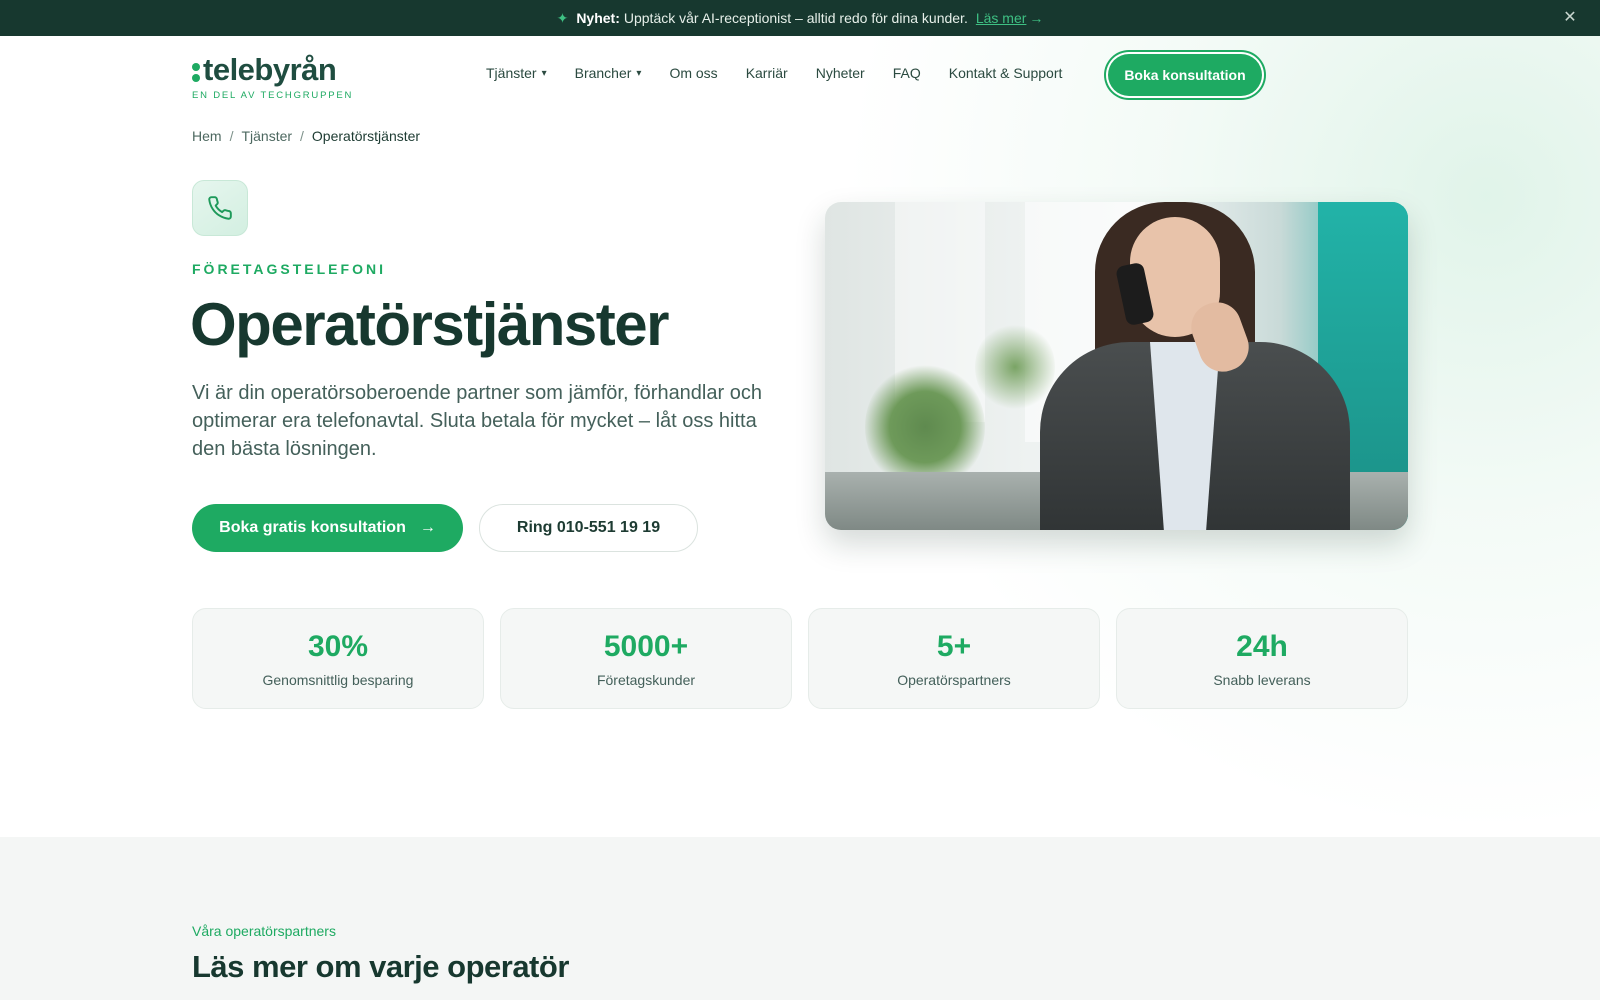 The image size is (1600, 1000). What do you see at coordinates (338, 679) in the screenshot?
I see `stat-label: Genomsnittlig besparing` at bounding box center [338, 679].